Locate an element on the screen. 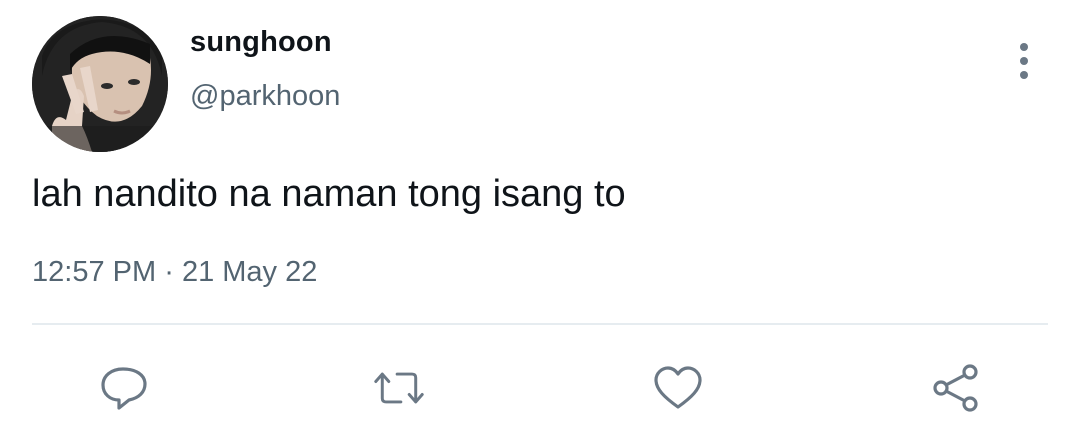 Image resolution: width=1080 pixels, height=446 pixels. reply-button is located at coordinates (124, 388).